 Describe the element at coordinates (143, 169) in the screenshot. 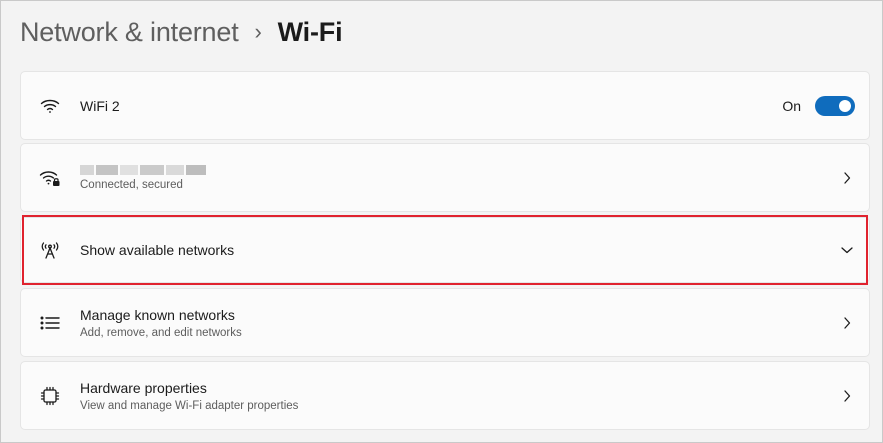

I see `network-name-redacted` at that location.